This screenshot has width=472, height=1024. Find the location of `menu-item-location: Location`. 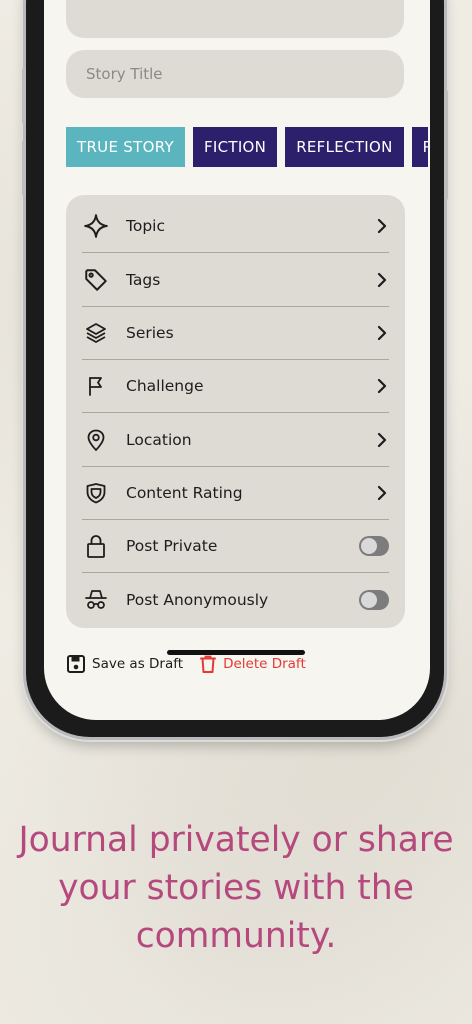

menu-item-location: Location is located at coordinates (235, 440).